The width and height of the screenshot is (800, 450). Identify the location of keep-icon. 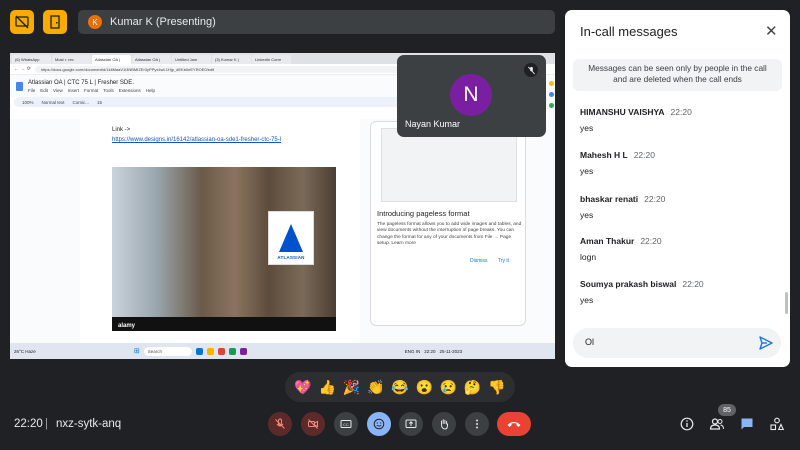
(551, 83).